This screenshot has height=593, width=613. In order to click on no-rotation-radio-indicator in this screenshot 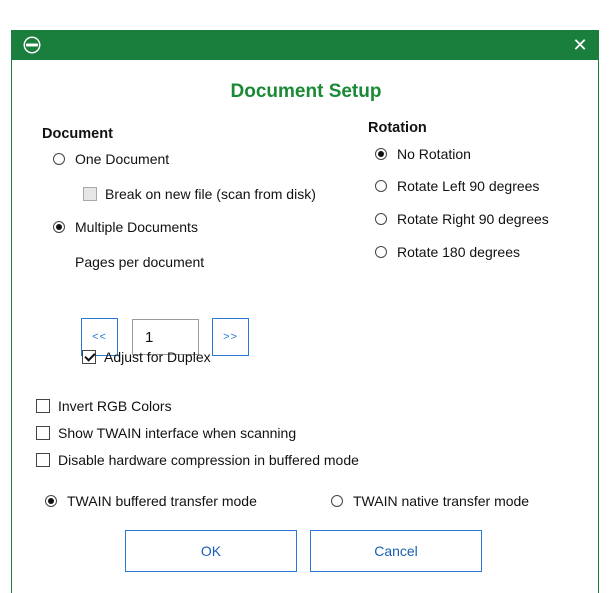, I will do `click(381, 154)`.